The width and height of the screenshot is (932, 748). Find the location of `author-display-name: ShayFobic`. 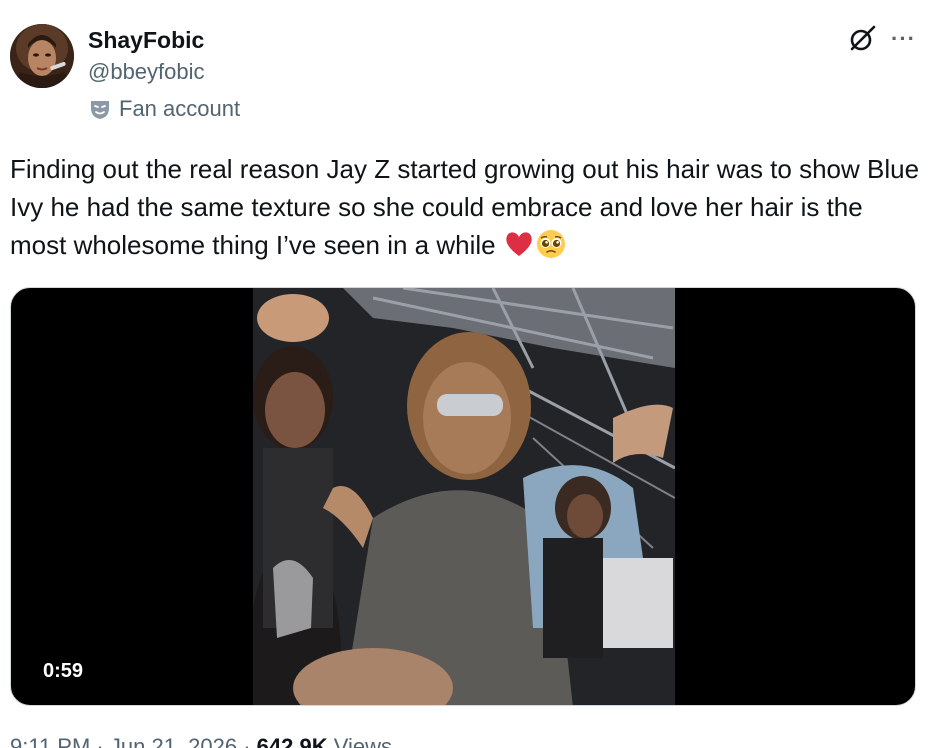

author-display-name: ShayFobic is located at coordinates (146, 40).